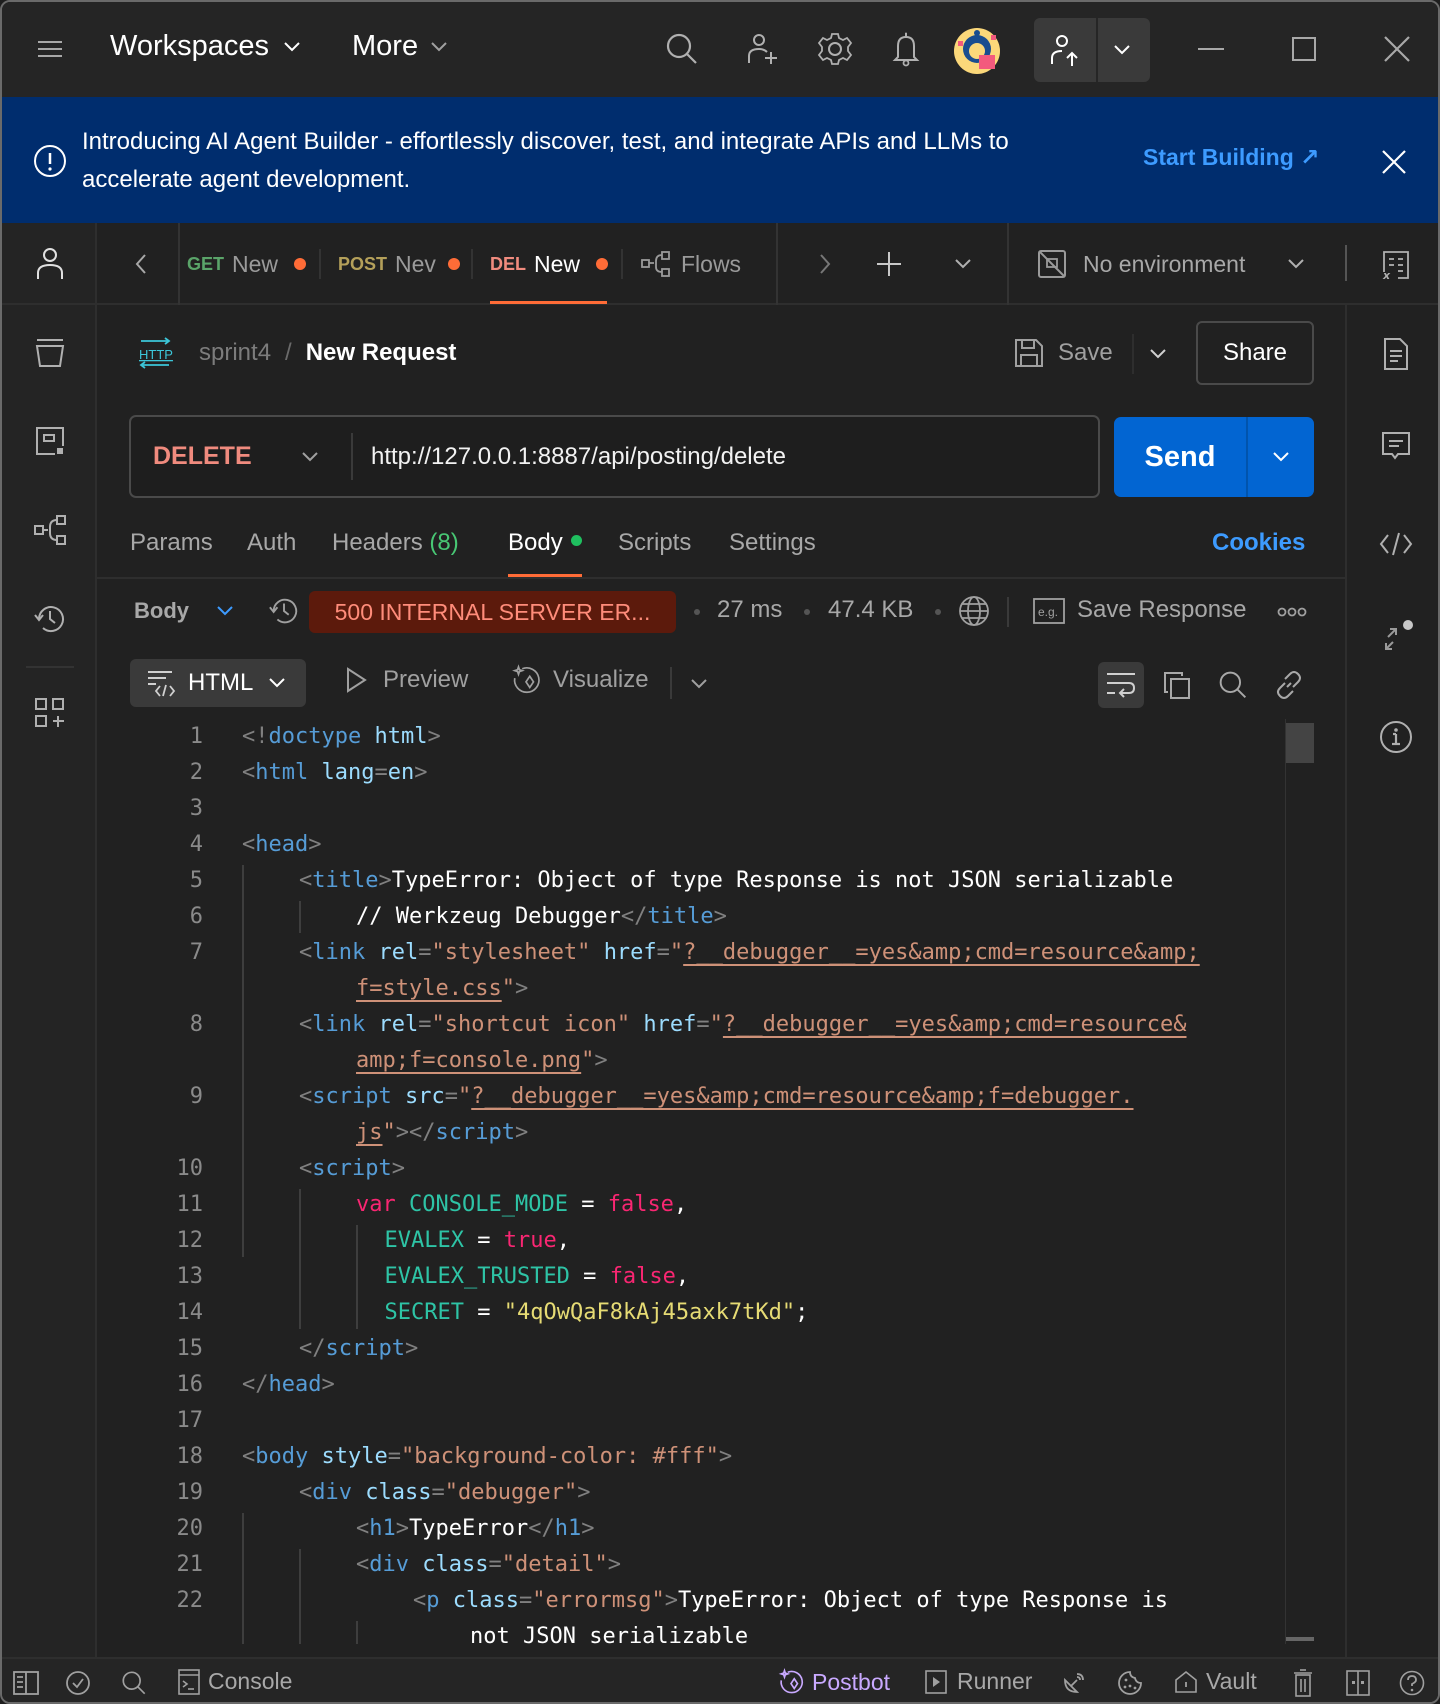 This screenshot has height=1704, width=1440. Describe the element at coordinates (906, 49) in the screenshot. I see `notifications-icon` at that location.